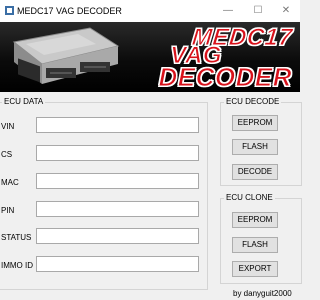  What do you see at coordinates (66, 55) in the screenshot?
I see `ecu-module-image` at bounding box center [66, 55].